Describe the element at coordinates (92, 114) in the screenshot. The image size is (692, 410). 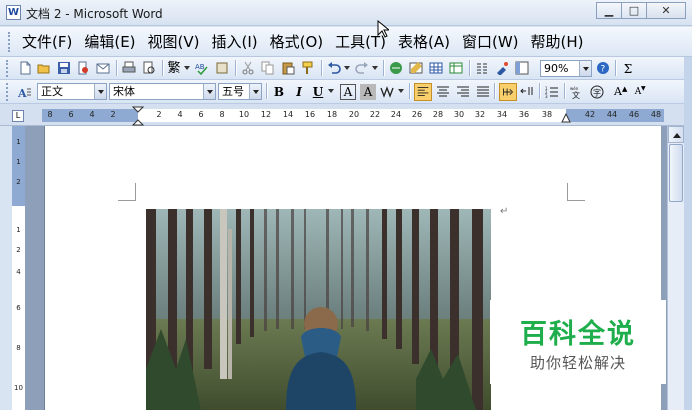
I see `ruler-number: 4` at that location.